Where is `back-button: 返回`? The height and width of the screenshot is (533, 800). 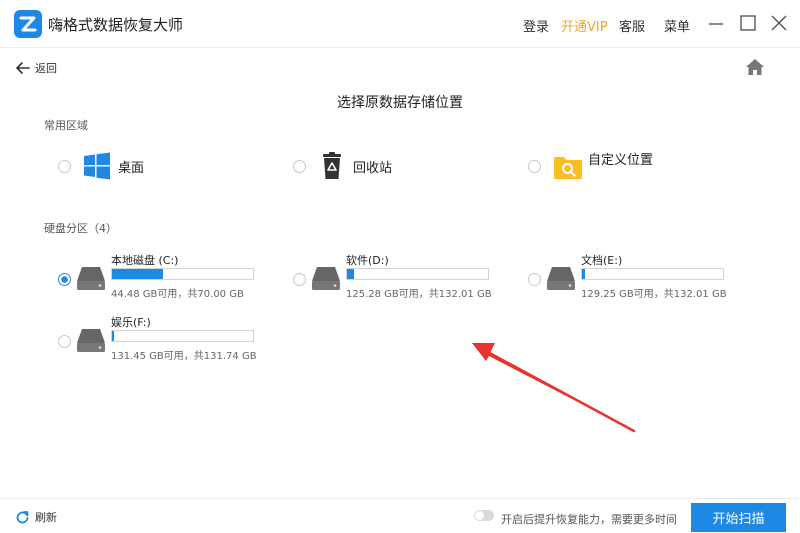 back-button: 返回 is located at coordinates (36, 68).